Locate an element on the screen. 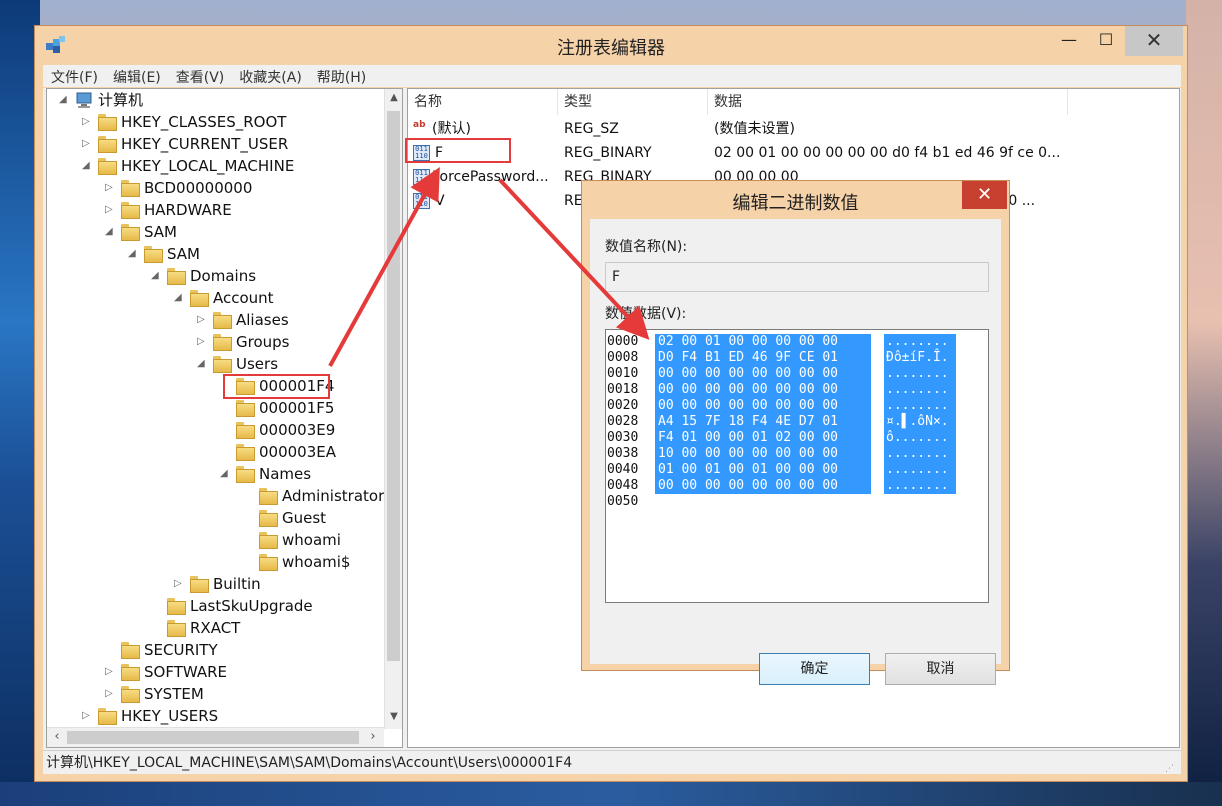 This screenshot has width=1222, height=806. tree-item-label: Groups is located at coordinates (263, 342).